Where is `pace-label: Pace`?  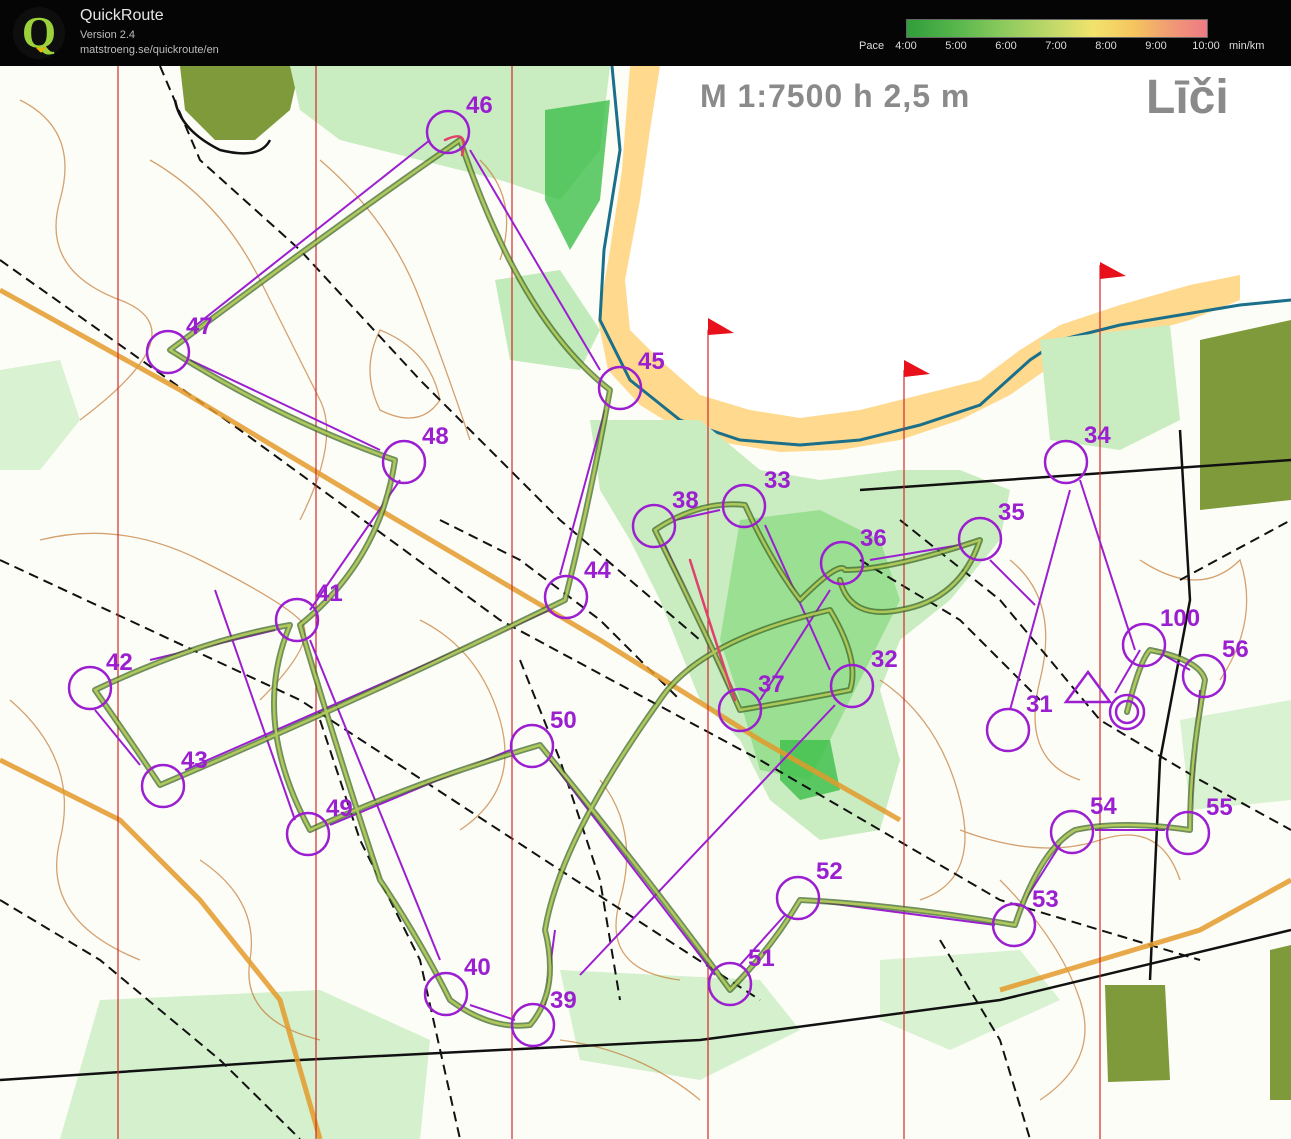 pace-label: Pace is located at coordinates (872, 46).